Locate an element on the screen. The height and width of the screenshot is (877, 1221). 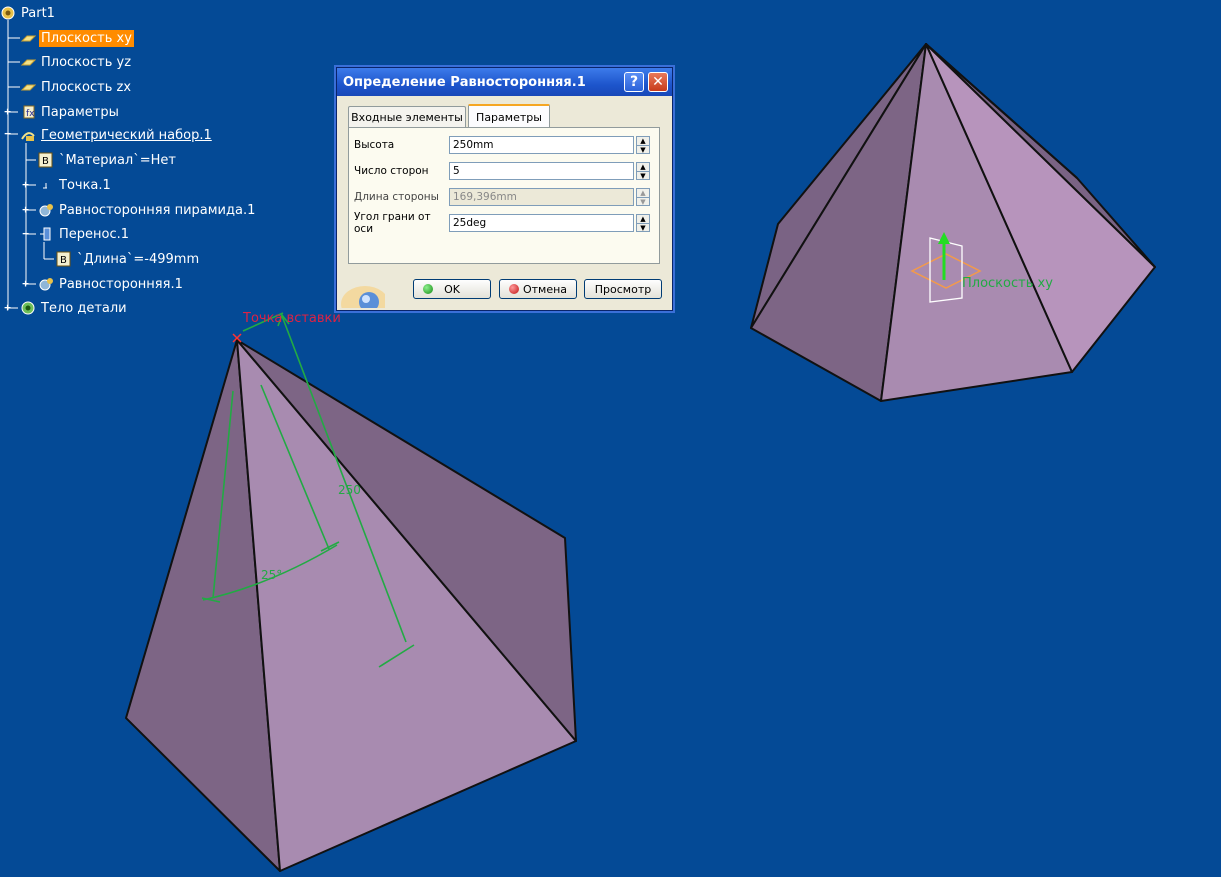
part-body-icon is located at coordinates (28, 308).